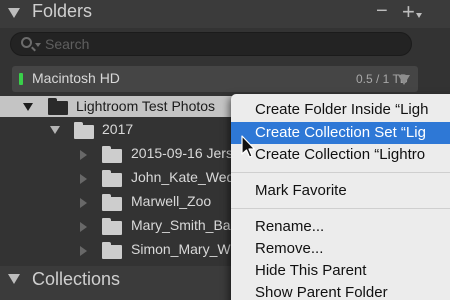 The height and width of the screenshot is (300, 450). I want to click on menu-item-create-collection: Create Collection “Lightro, so click(340, 155).